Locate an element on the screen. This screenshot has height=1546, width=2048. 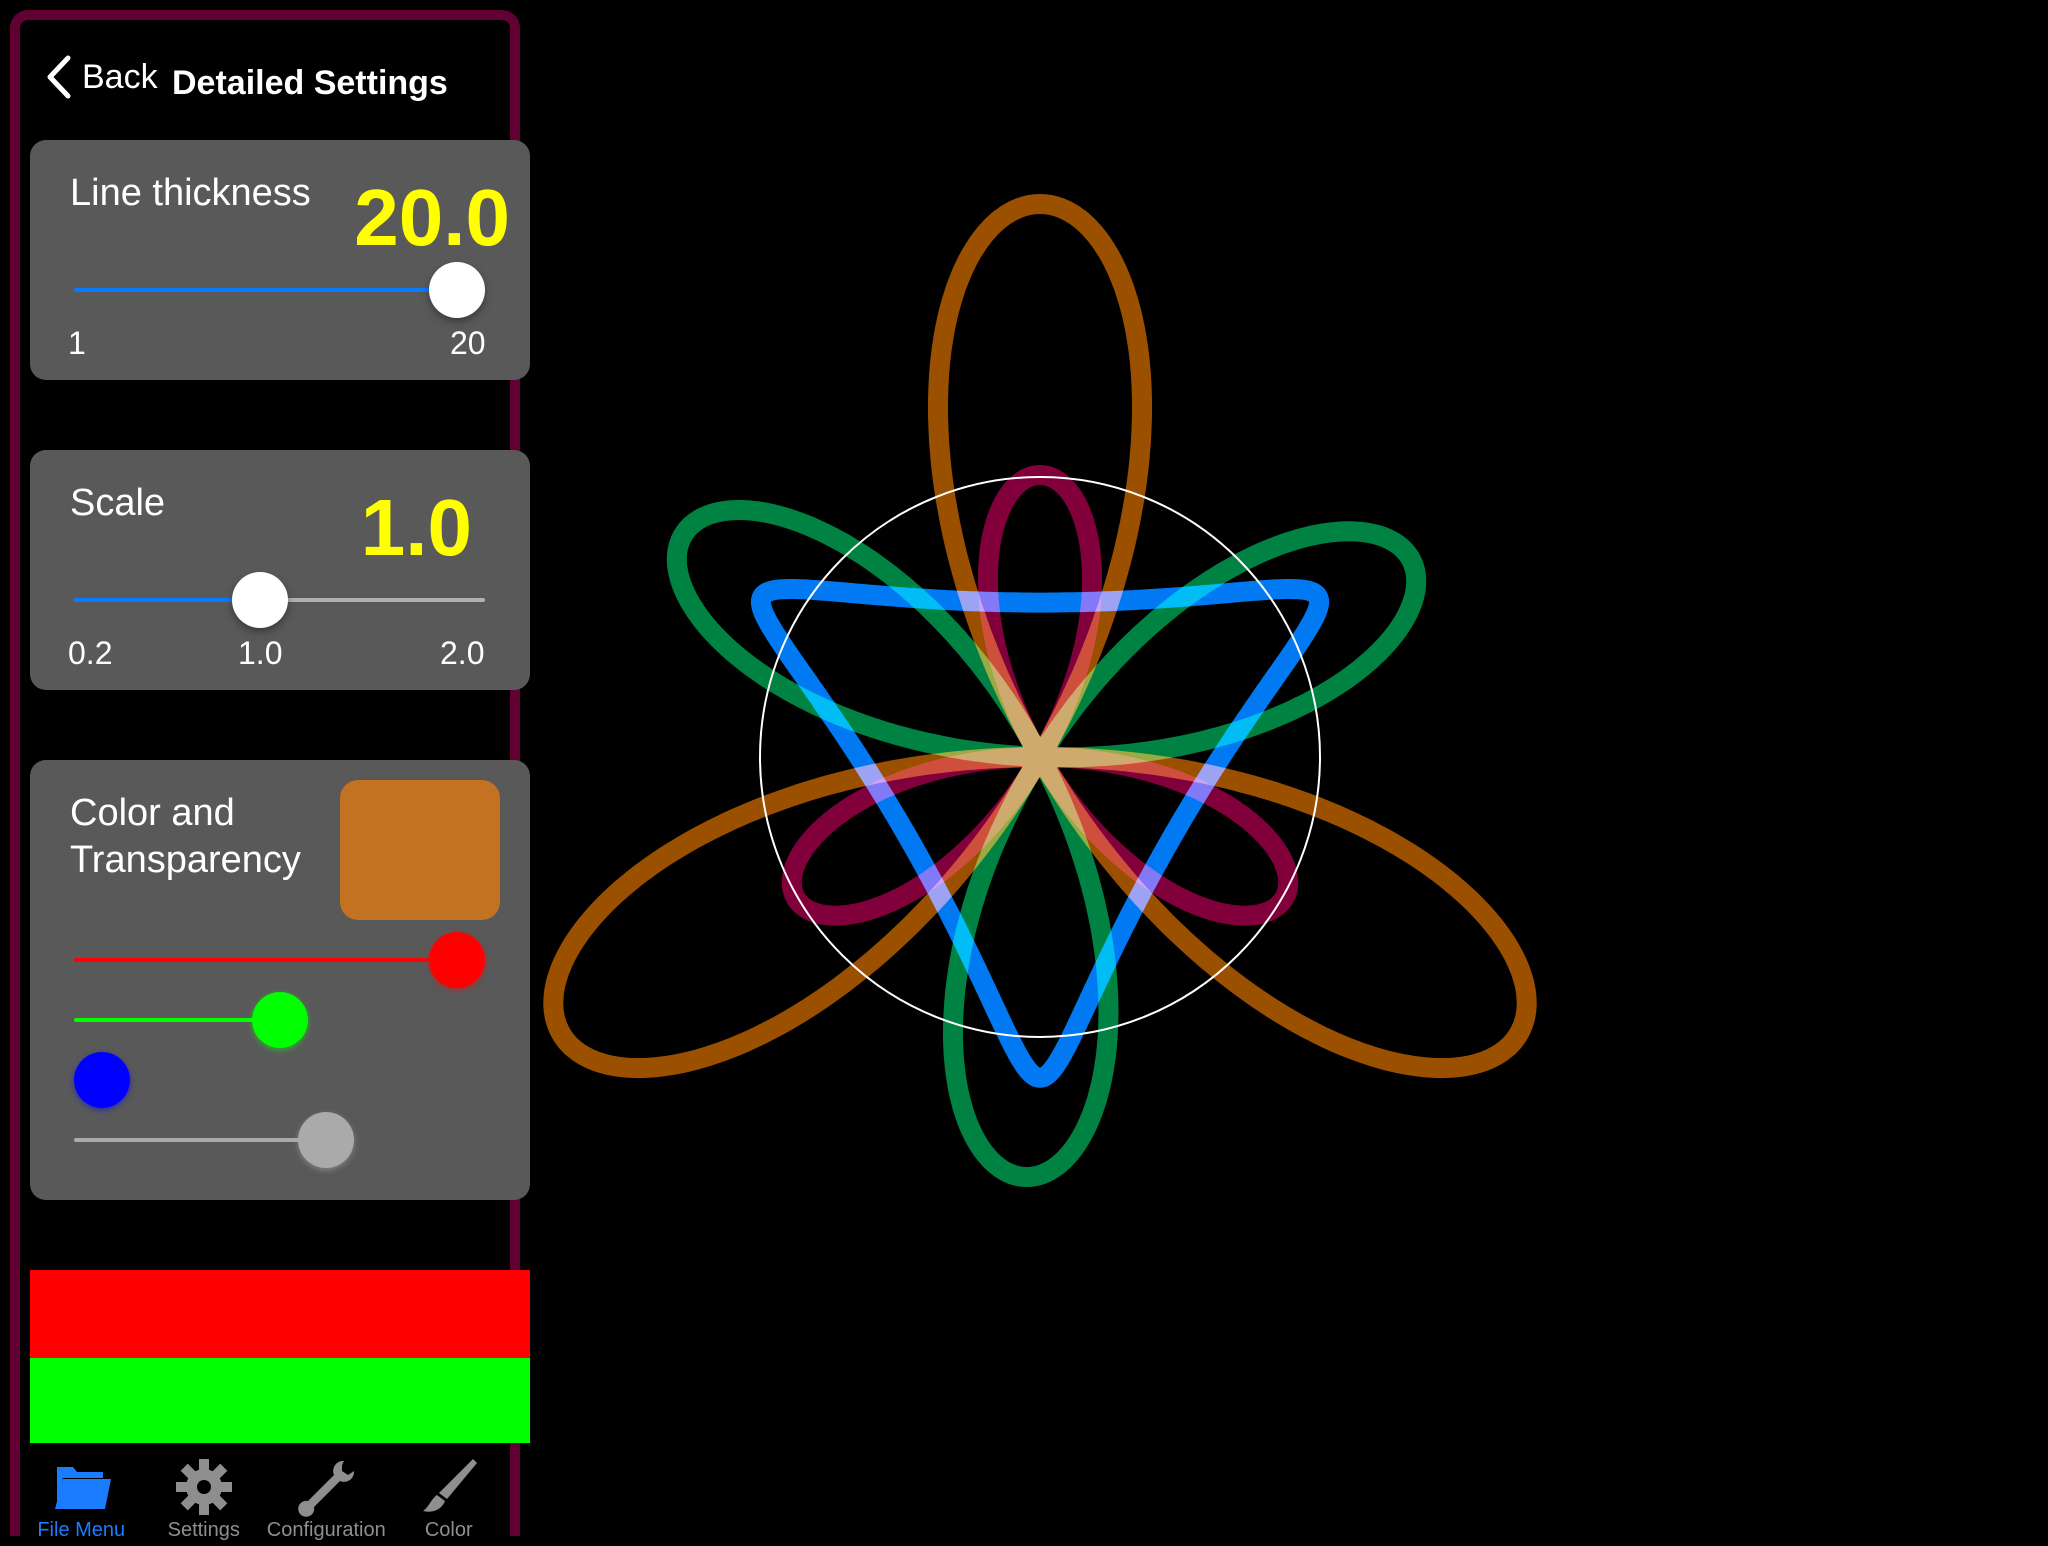
tab-color: Color is located at coordinates (449, 1494).